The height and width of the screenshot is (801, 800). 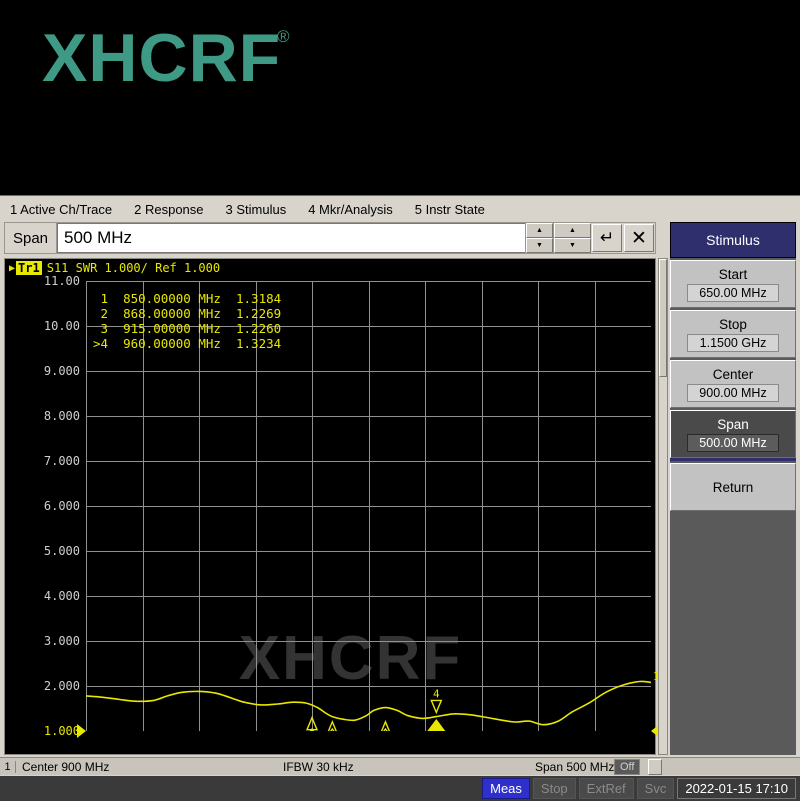 I want to click on menu-item-active-ch-trace: 1 Active Ch/Trace, so click(x=61, y=209).